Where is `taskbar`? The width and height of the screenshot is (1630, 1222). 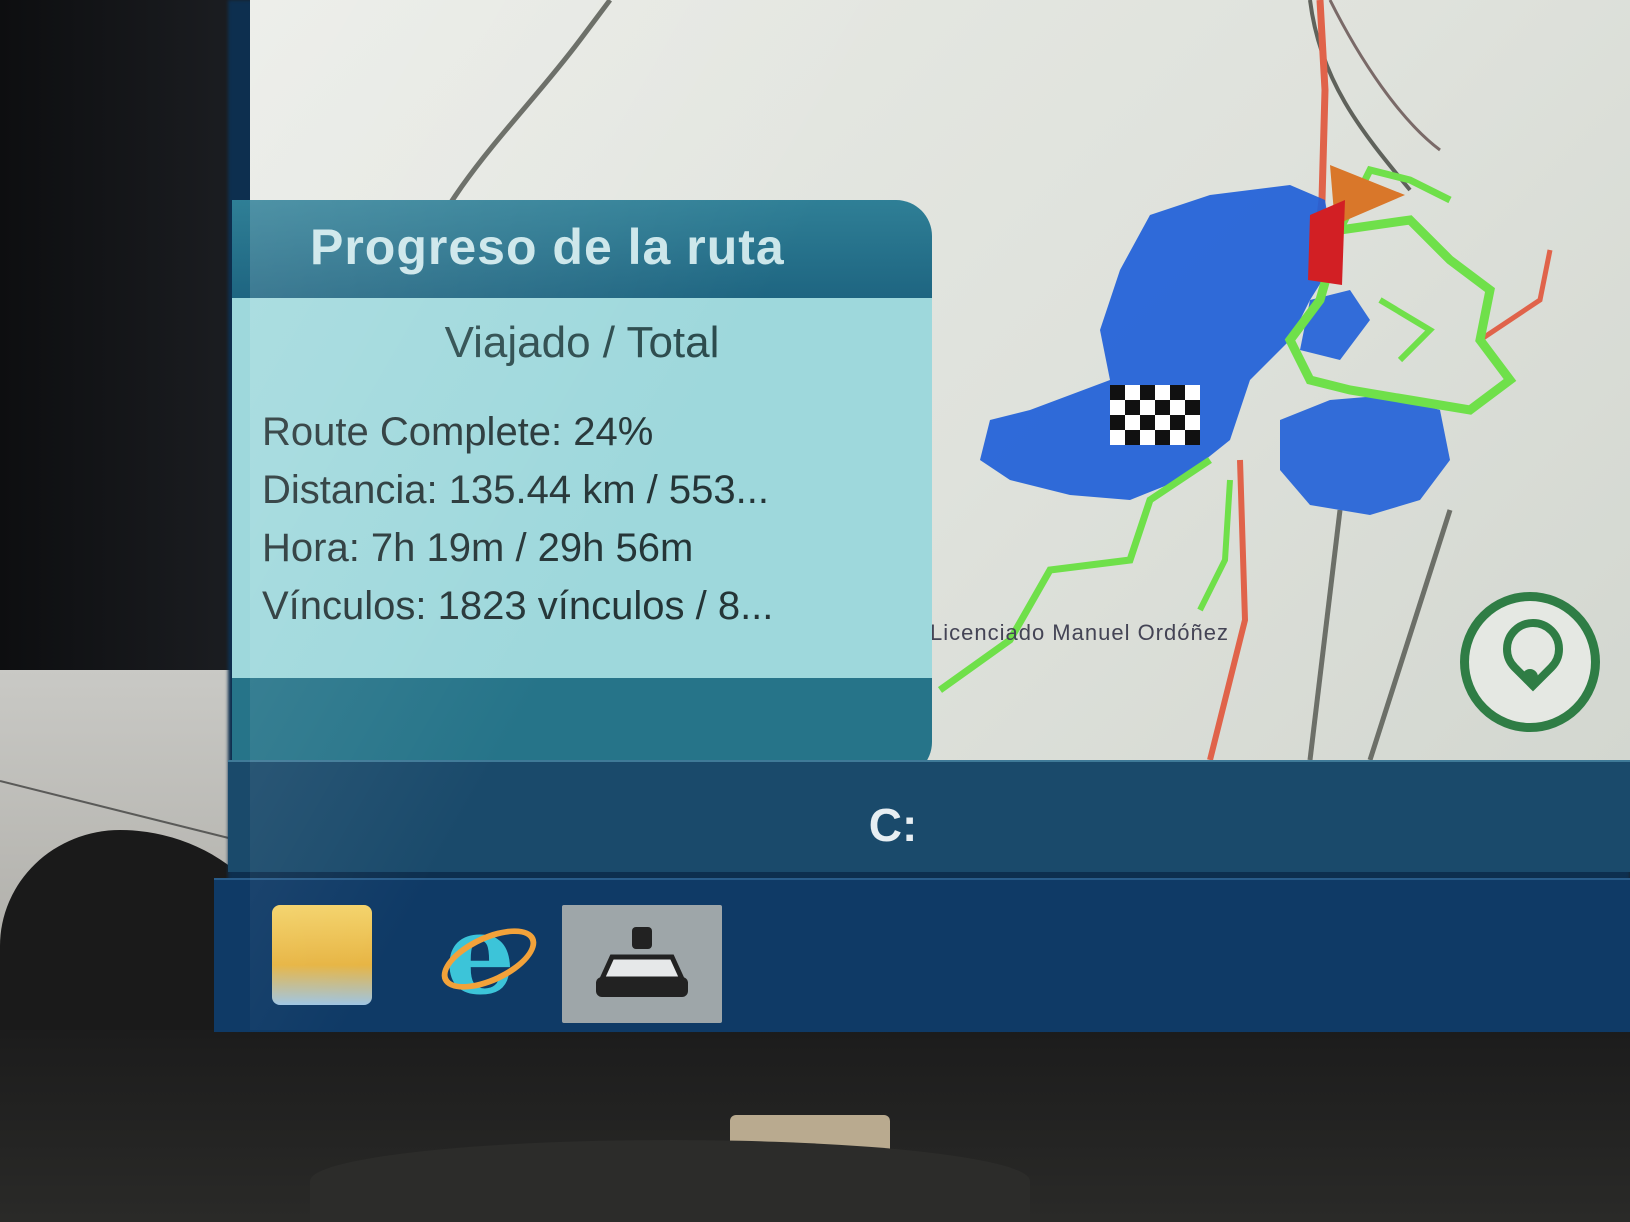
taskbar is located at coordinates (922, 955).